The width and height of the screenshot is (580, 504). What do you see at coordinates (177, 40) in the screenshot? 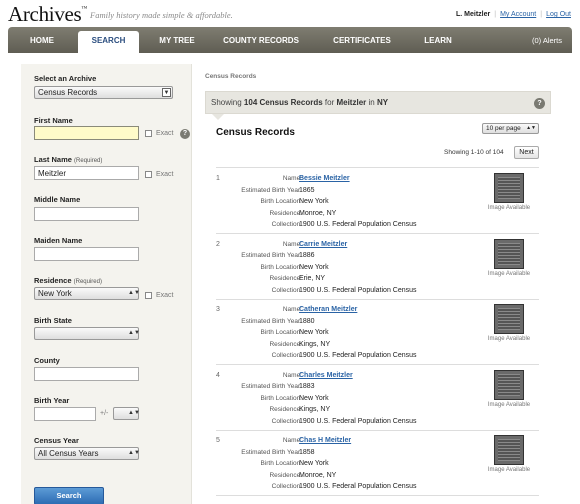
I see `tab-my-tree: MY TREE` at bounding box center [177, 40].